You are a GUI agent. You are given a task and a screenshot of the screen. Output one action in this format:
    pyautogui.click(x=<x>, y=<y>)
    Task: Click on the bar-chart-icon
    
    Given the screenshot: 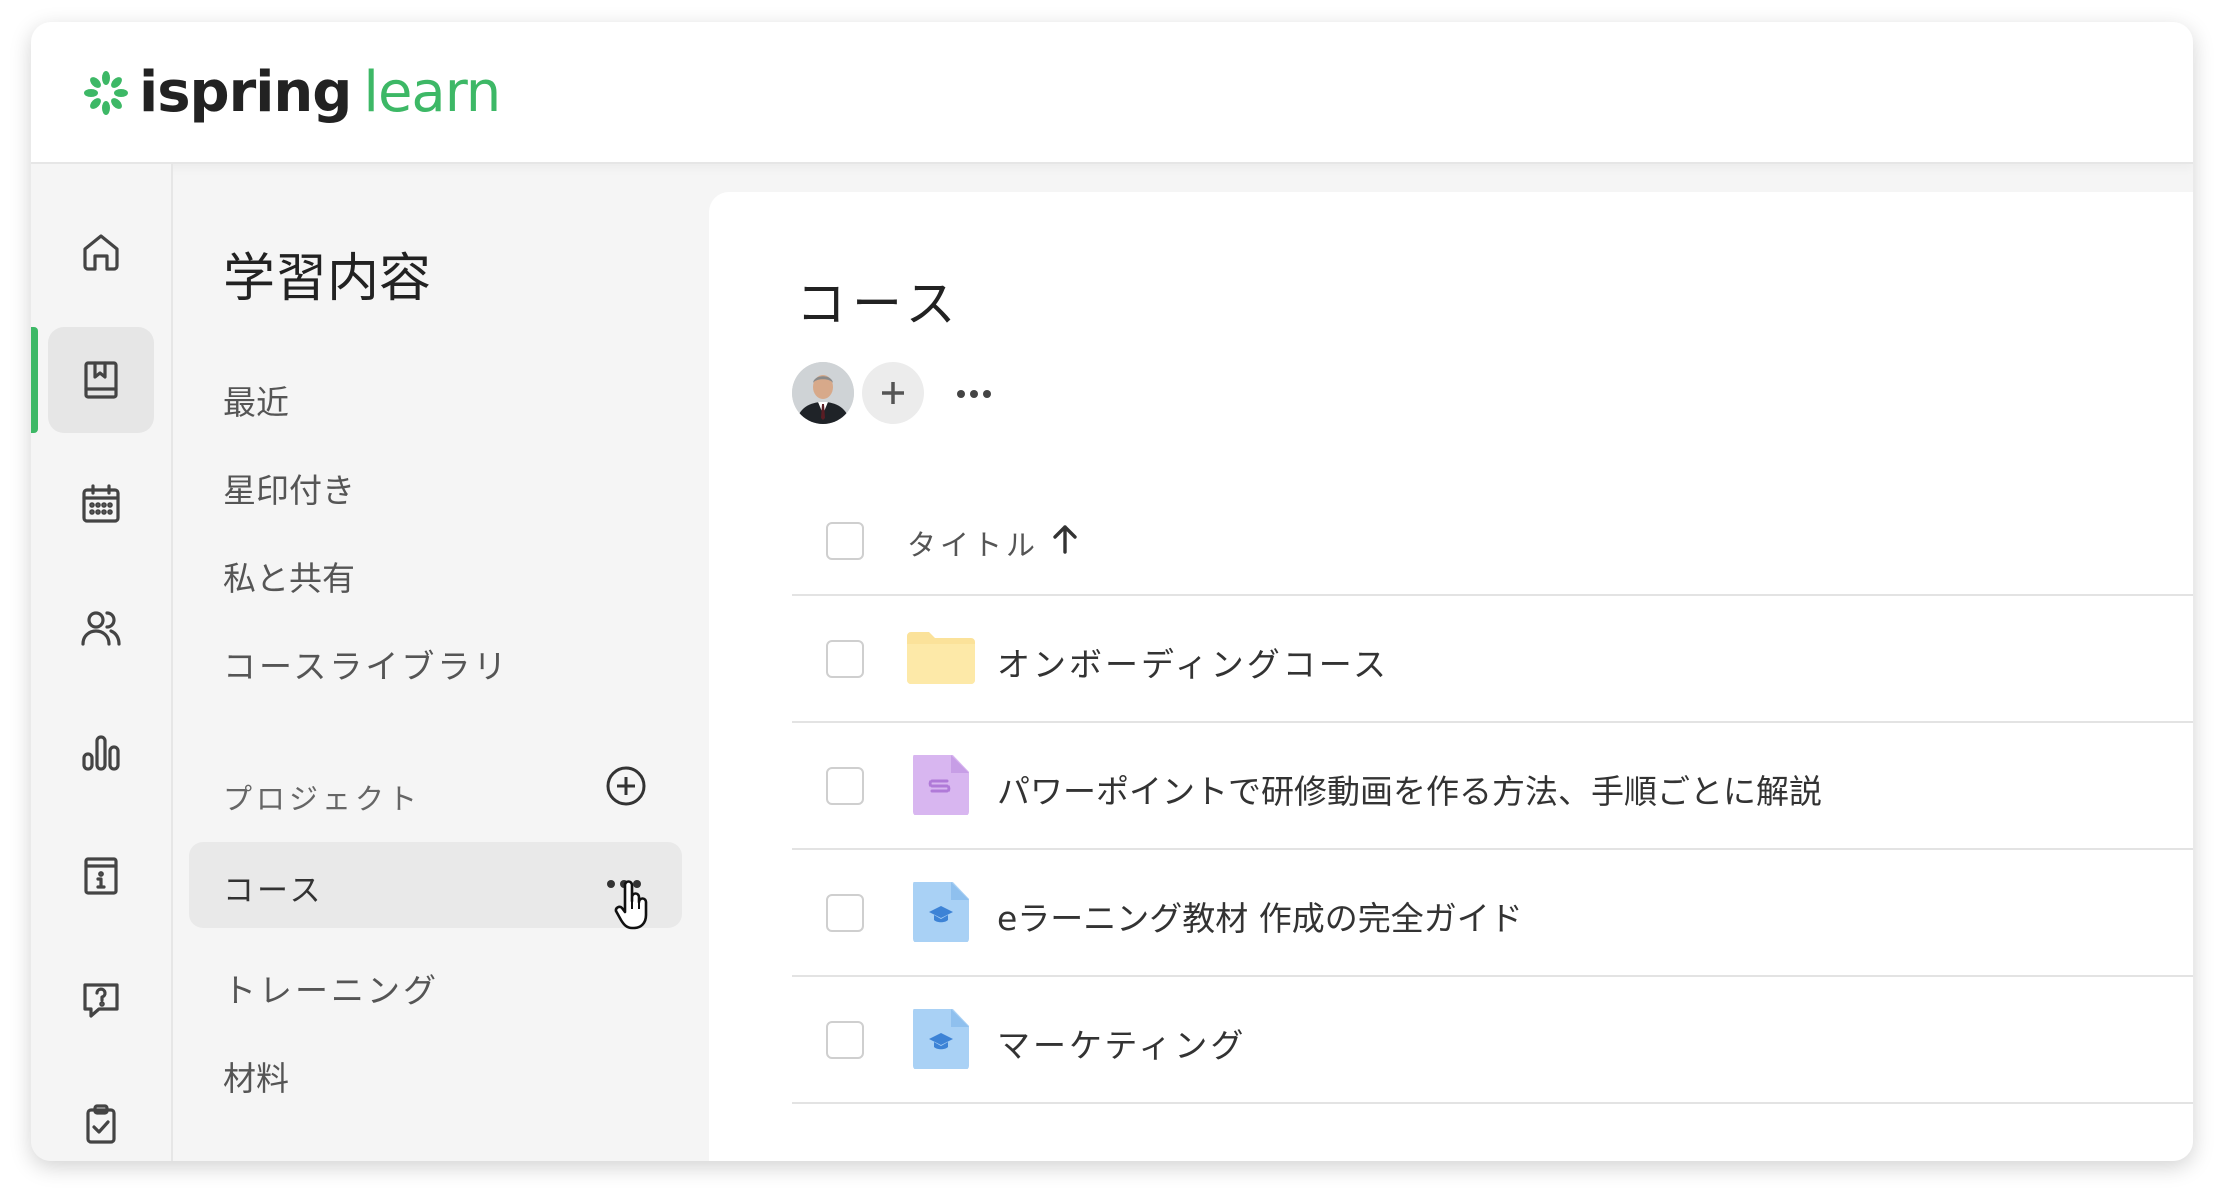 What is the action you would take?
    pyautogui.click(x=101, y=753)
    